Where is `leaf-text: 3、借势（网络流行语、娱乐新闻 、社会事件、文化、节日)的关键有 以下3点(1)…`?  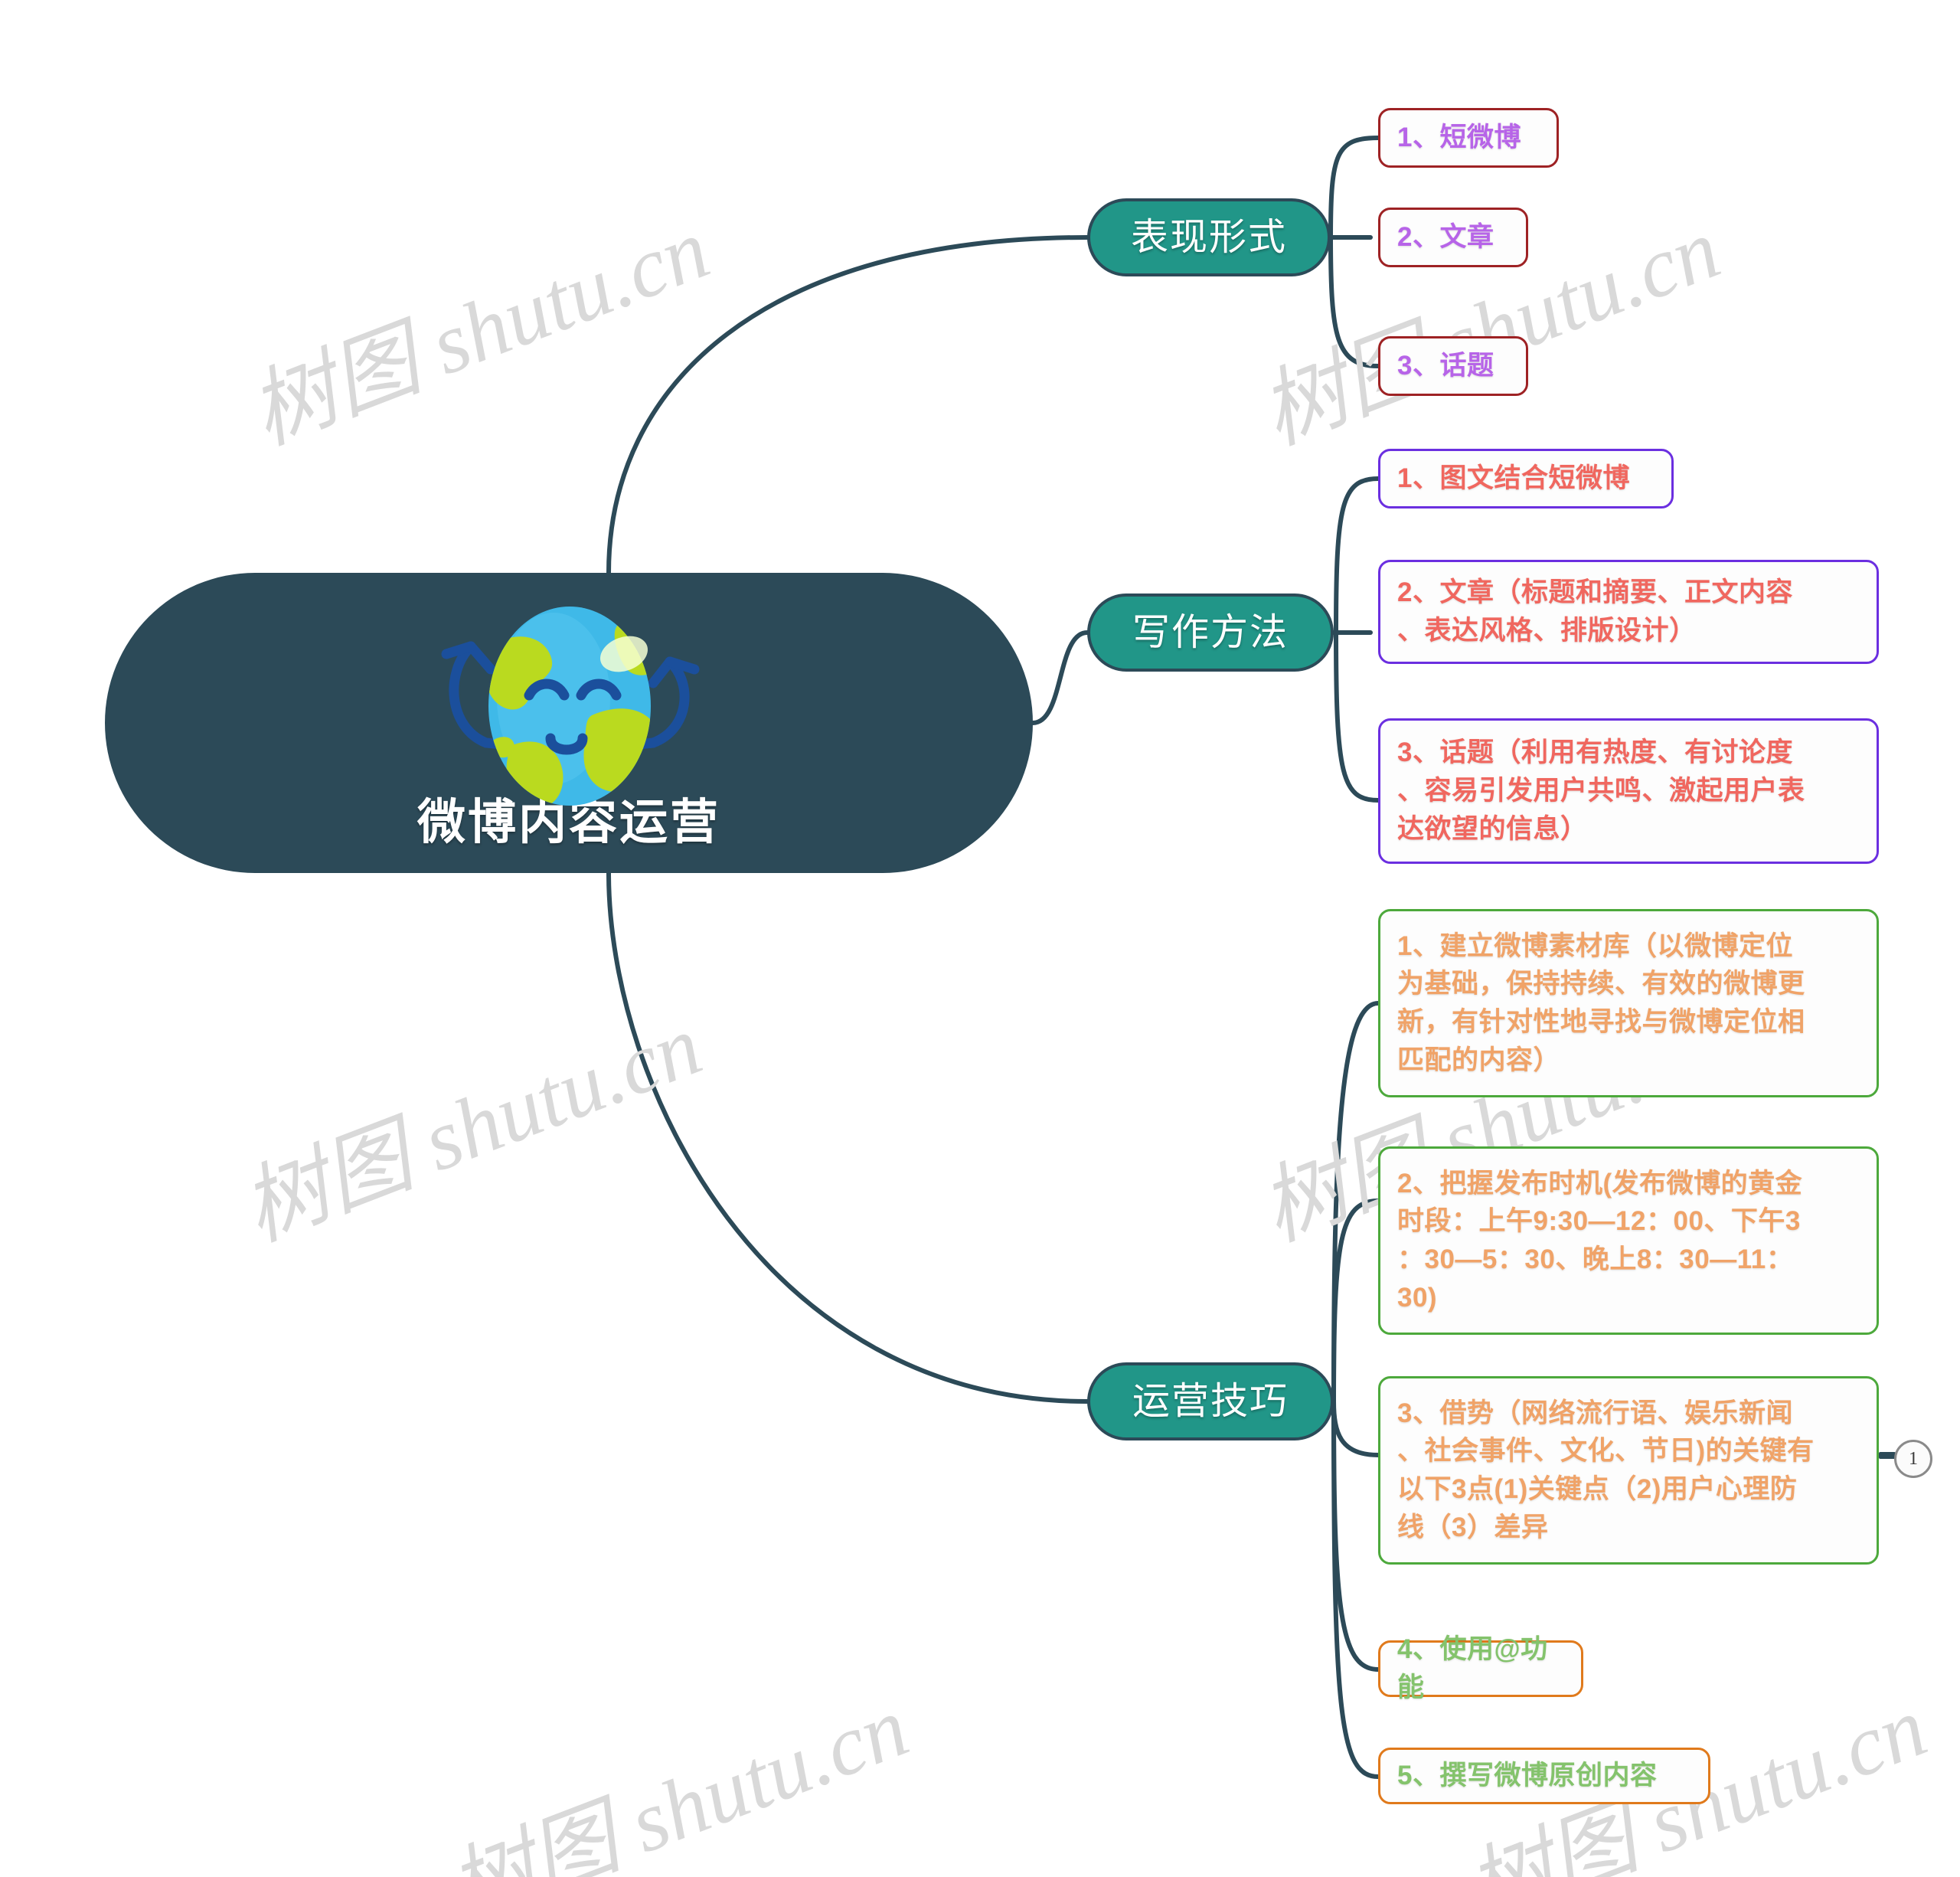 leaf-text: 3、借势（网络流行语、娱乐新闻 、社会事件、文化、节日)的关键有 以下3点(1)… is located at coordinates (1606, 1470).